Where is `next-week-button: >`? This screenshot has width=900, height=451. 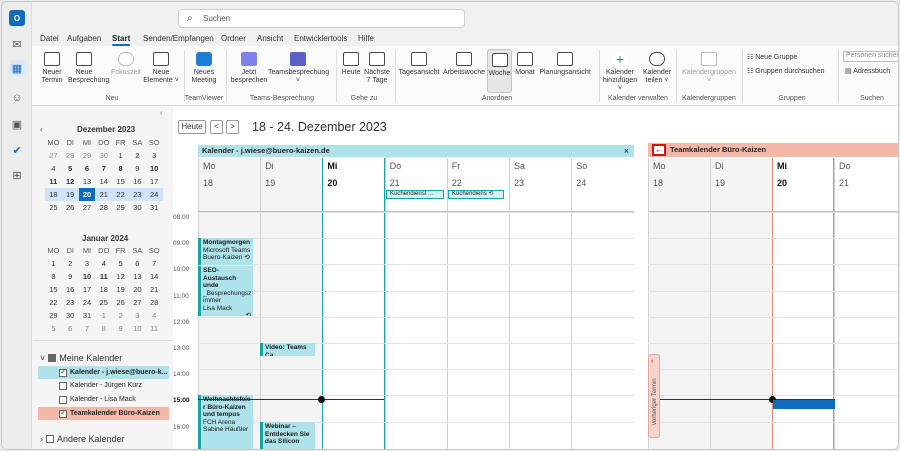
next-week-button: > is located at coordinates (232, 127).